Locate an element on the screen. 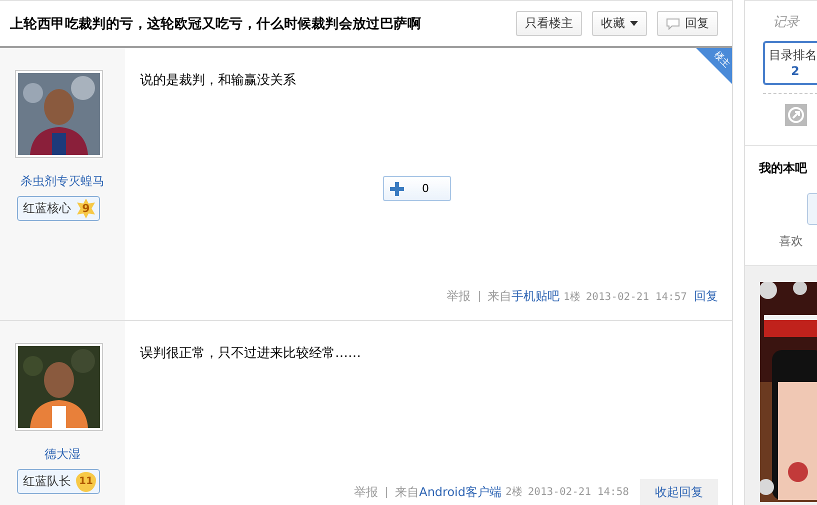 This screenshot has height=505, width=817. rank-box: 目录排名 2 is located at coordinates (790, 63).